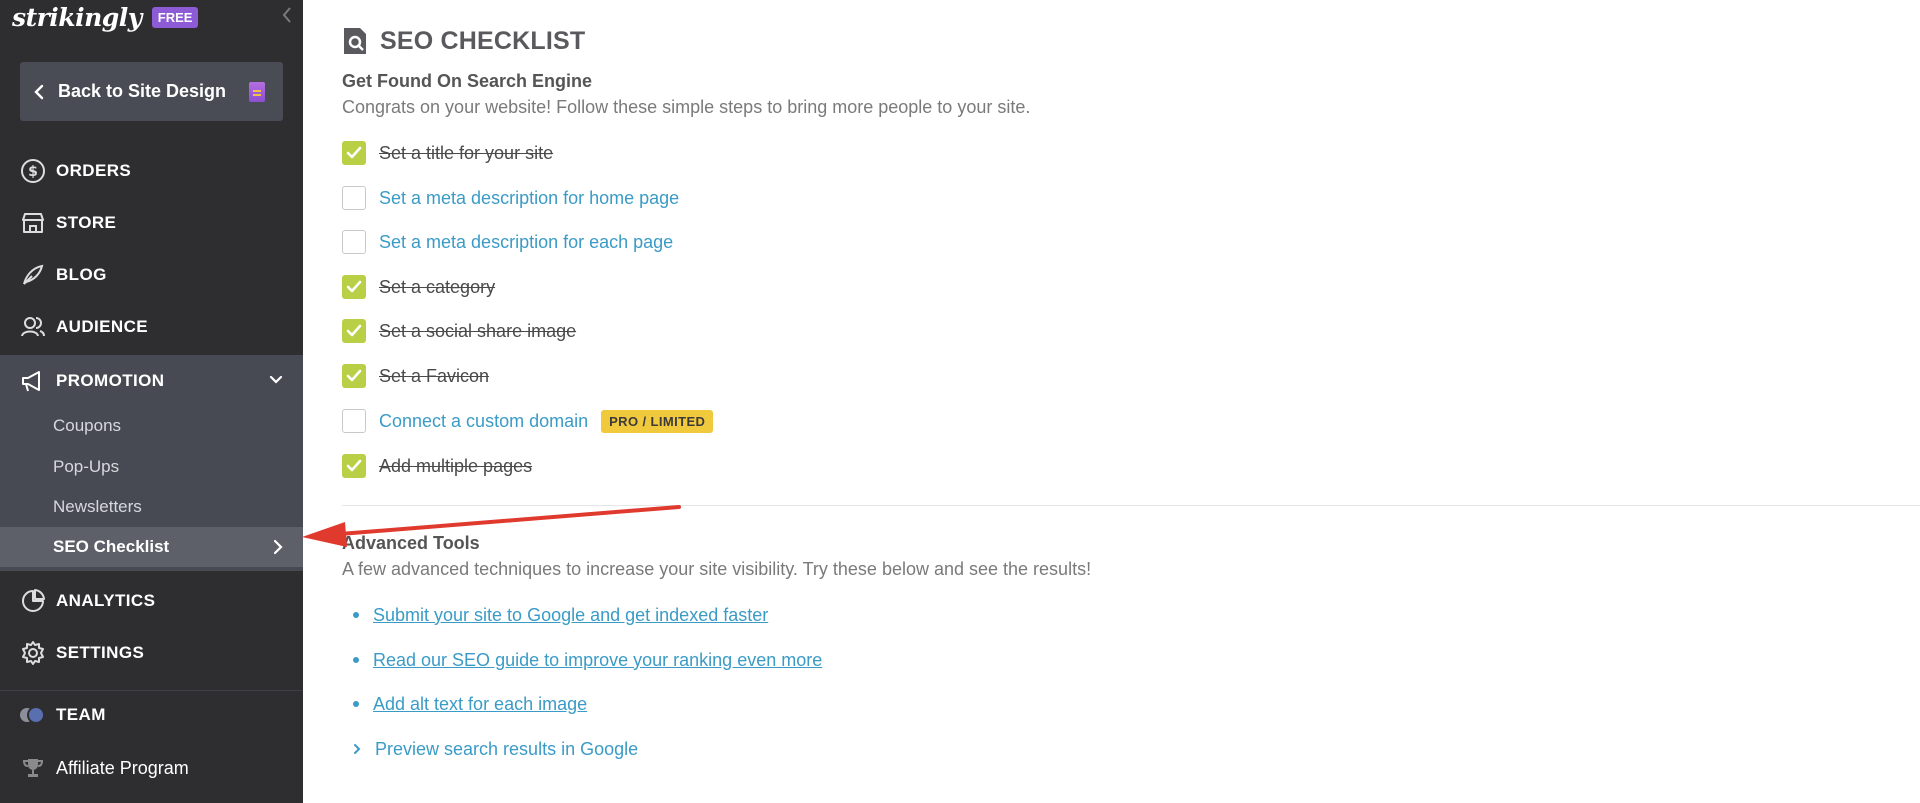 The width and height of the screenshot is (1920, 803). What do you see at coordinates (142, 91) in the screenshot?
I see `back-button-label: Back to Site Design` at bounding box center [142, 91].